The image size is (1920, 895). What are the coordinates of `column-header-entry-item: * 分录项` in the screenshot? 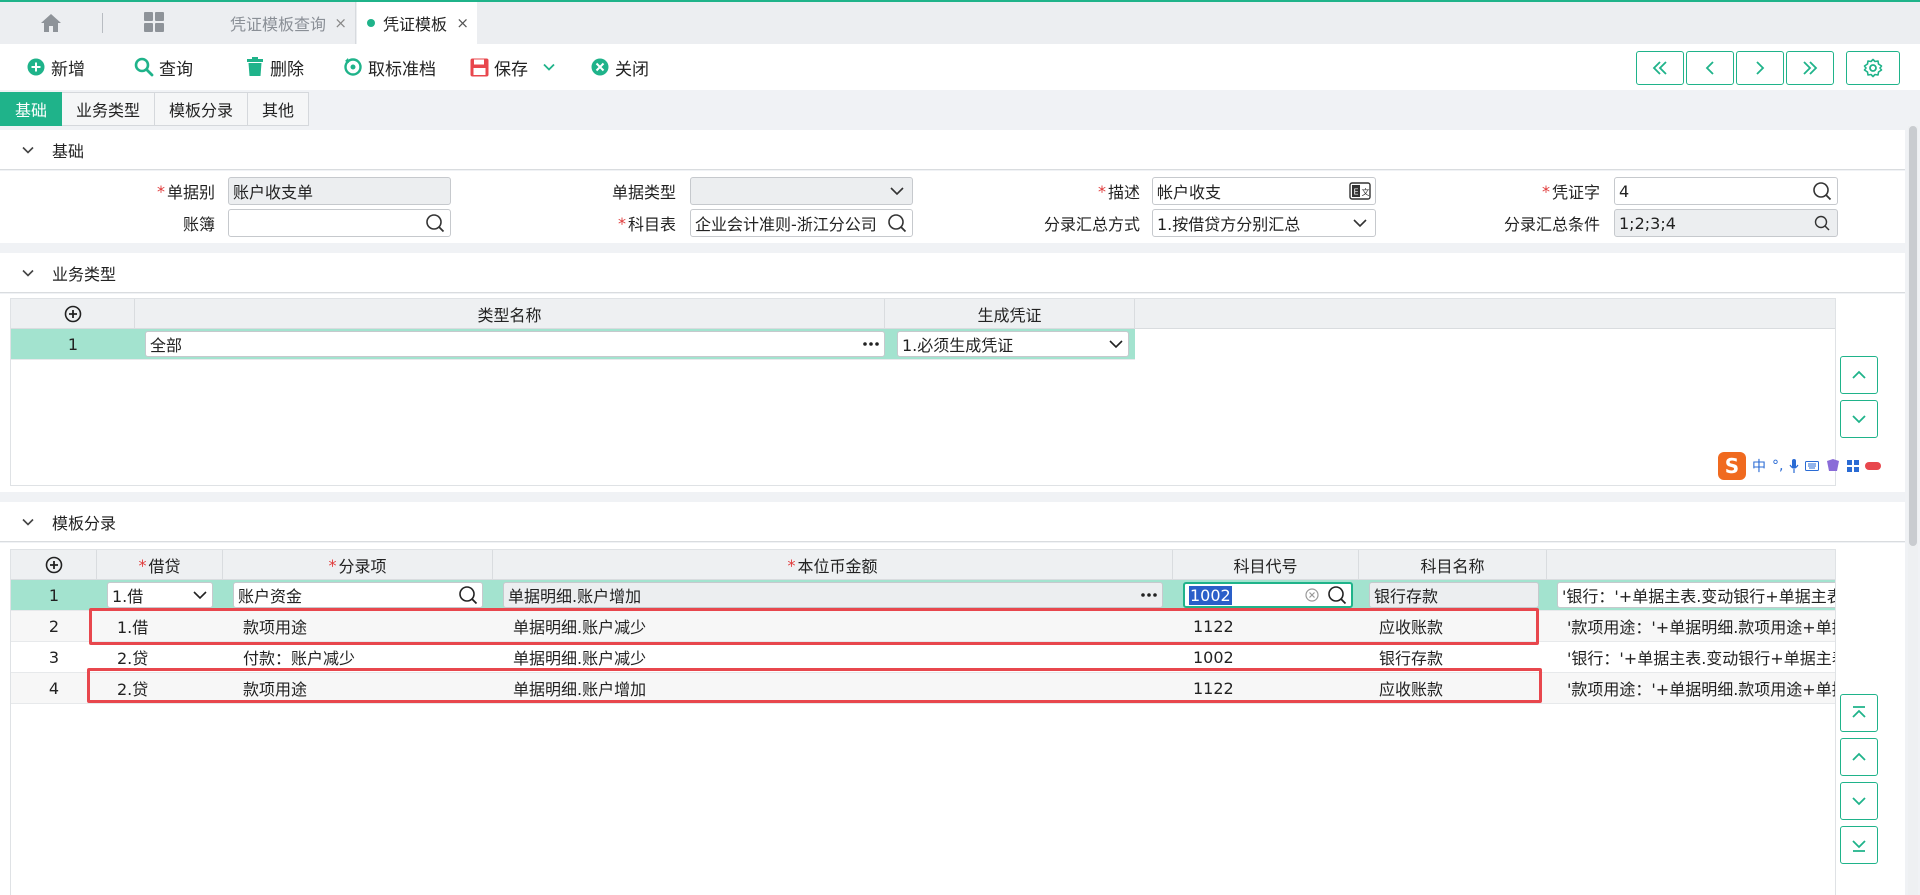 It's located at (358, 565).